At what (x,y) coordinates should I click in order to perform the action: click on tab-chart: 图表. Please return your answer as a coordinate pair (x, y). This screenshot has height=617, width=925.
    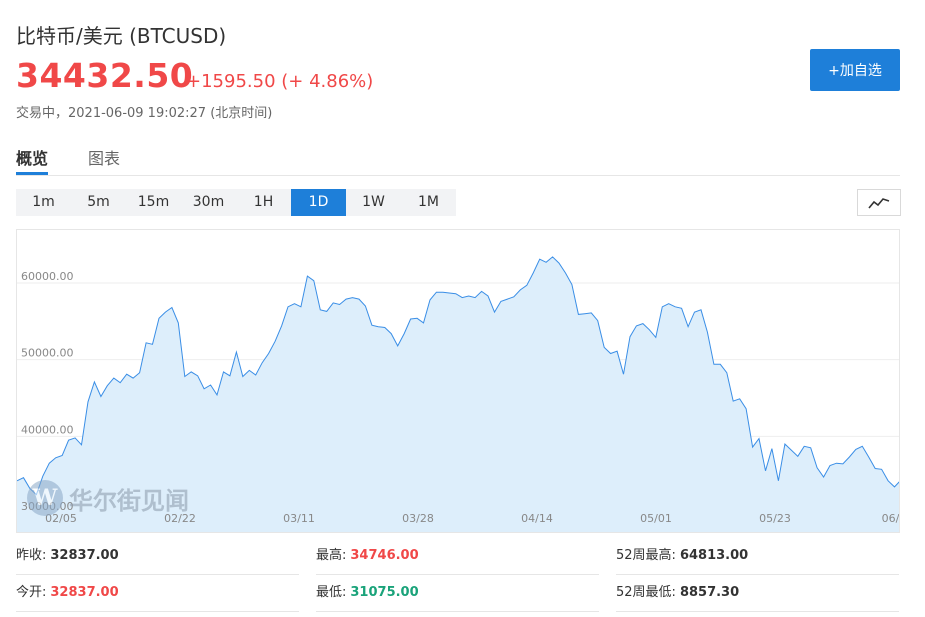
    Looking at the image, I should click on (104, 157).